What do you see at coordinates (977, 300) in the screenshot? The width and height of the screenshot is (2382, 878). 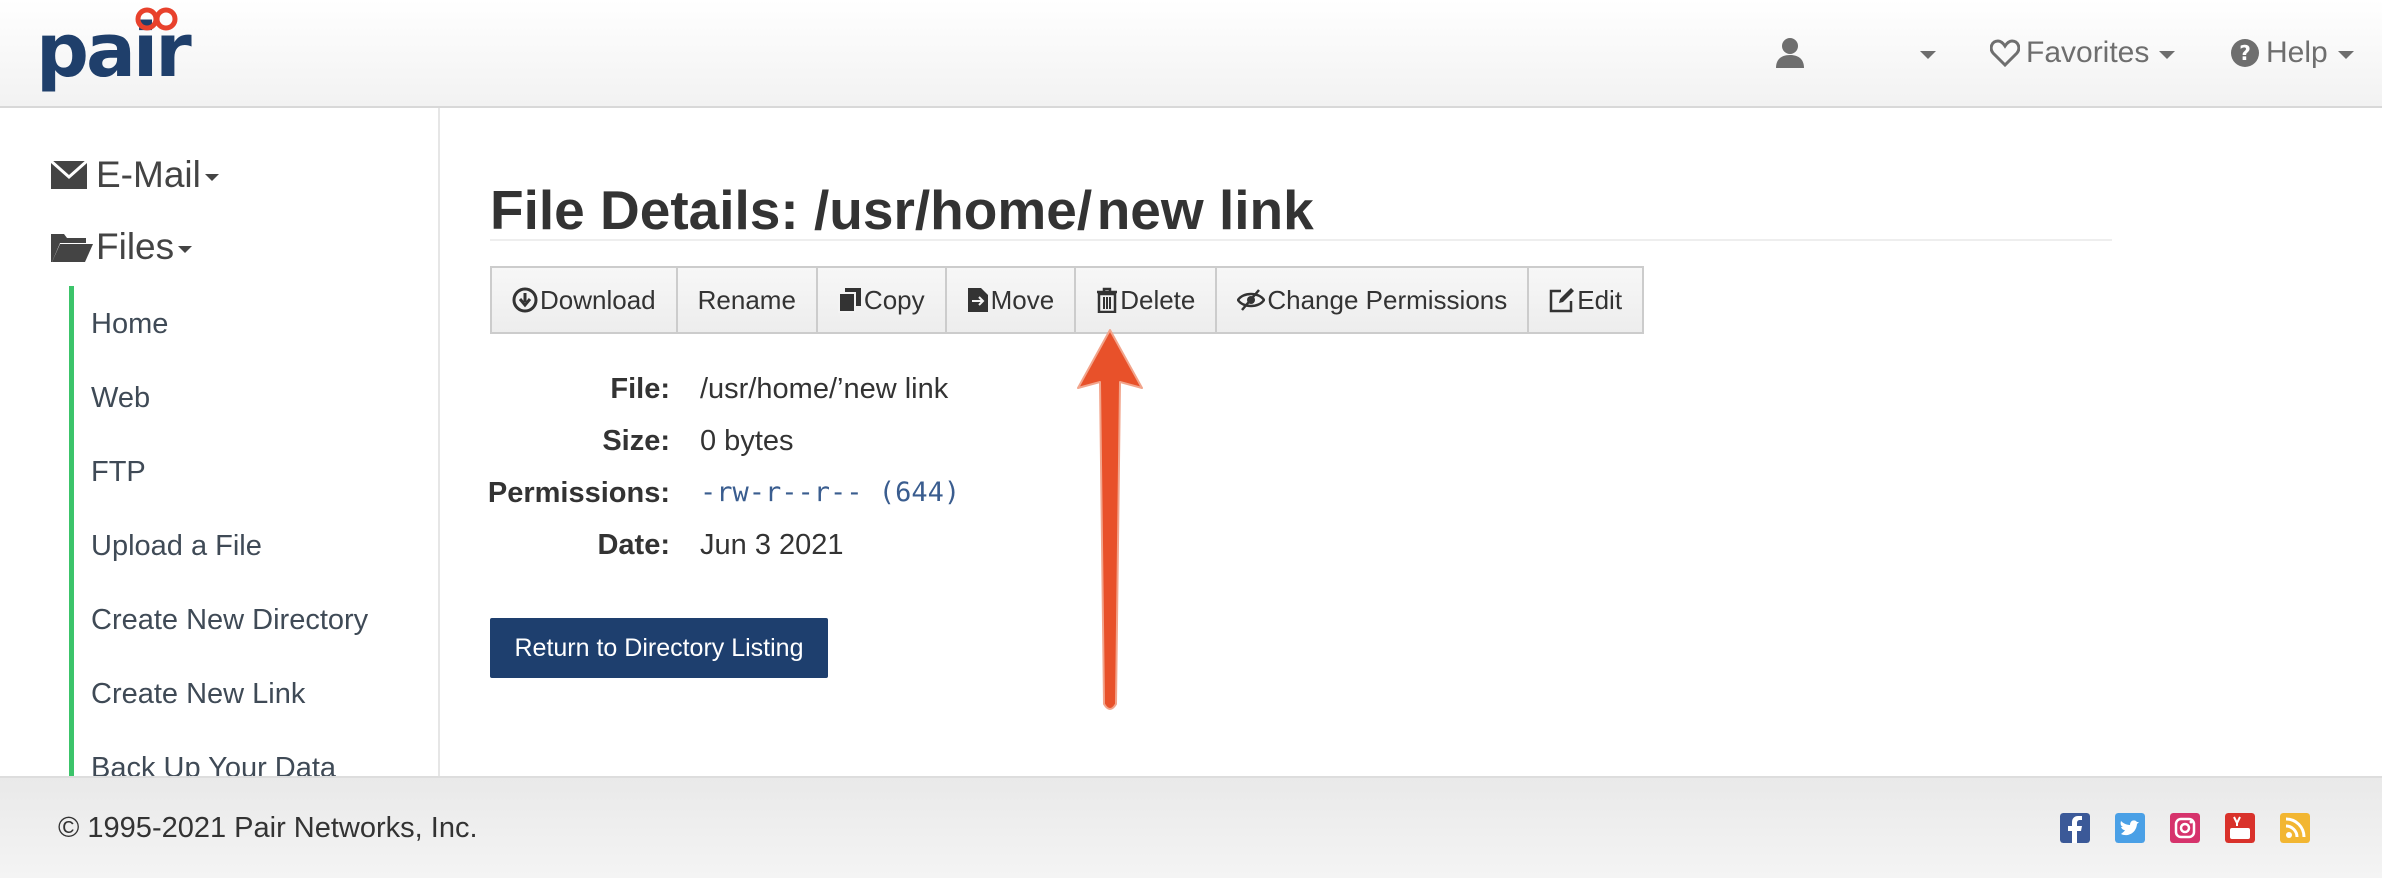 I see `move-icon` at bounding box center [977, 300].